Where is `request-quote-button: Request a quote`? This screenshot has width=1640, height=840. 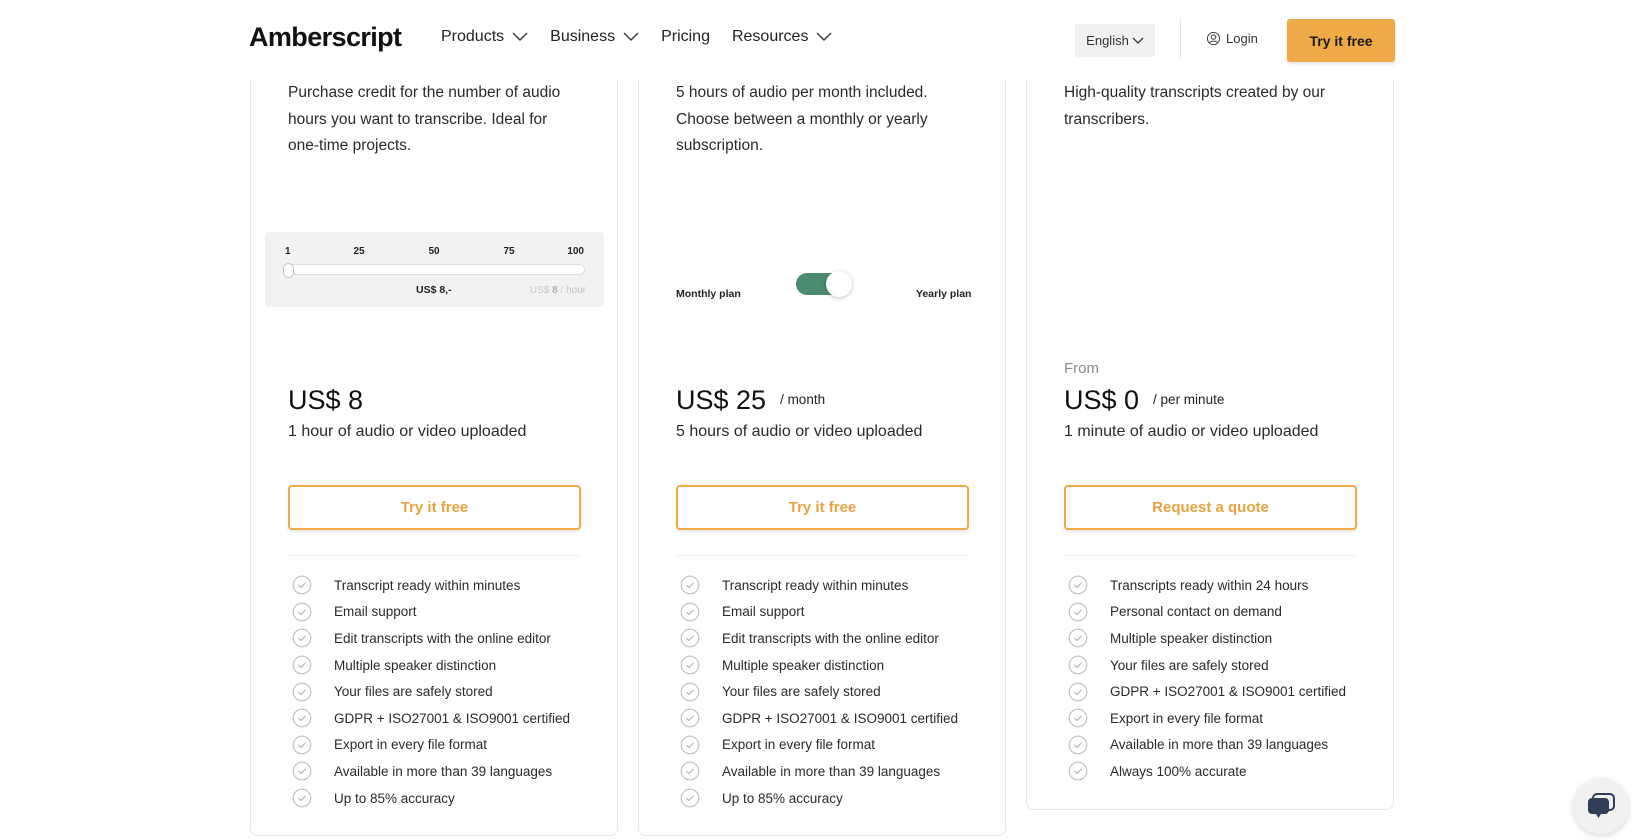 request-quote-button: Request a quote is located at coordinates (1210, 507).